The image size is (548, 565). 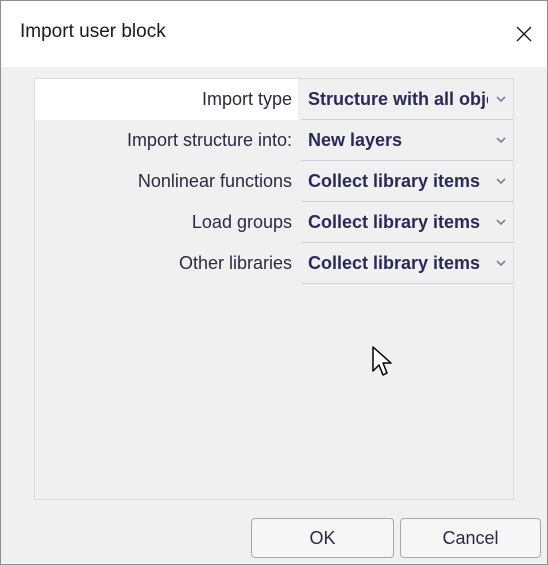 I want to click on close-button, so click(x=524, y=34).